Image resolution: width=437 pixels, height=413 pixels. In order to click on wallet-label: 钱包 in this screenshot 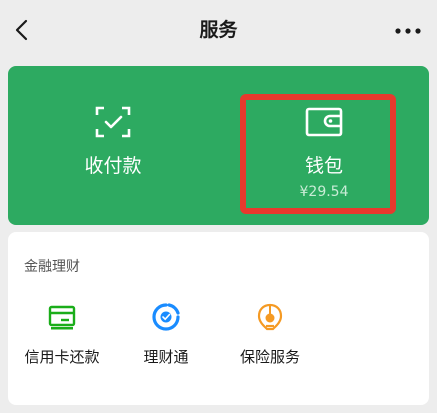, I will do `click(323, 166)`.